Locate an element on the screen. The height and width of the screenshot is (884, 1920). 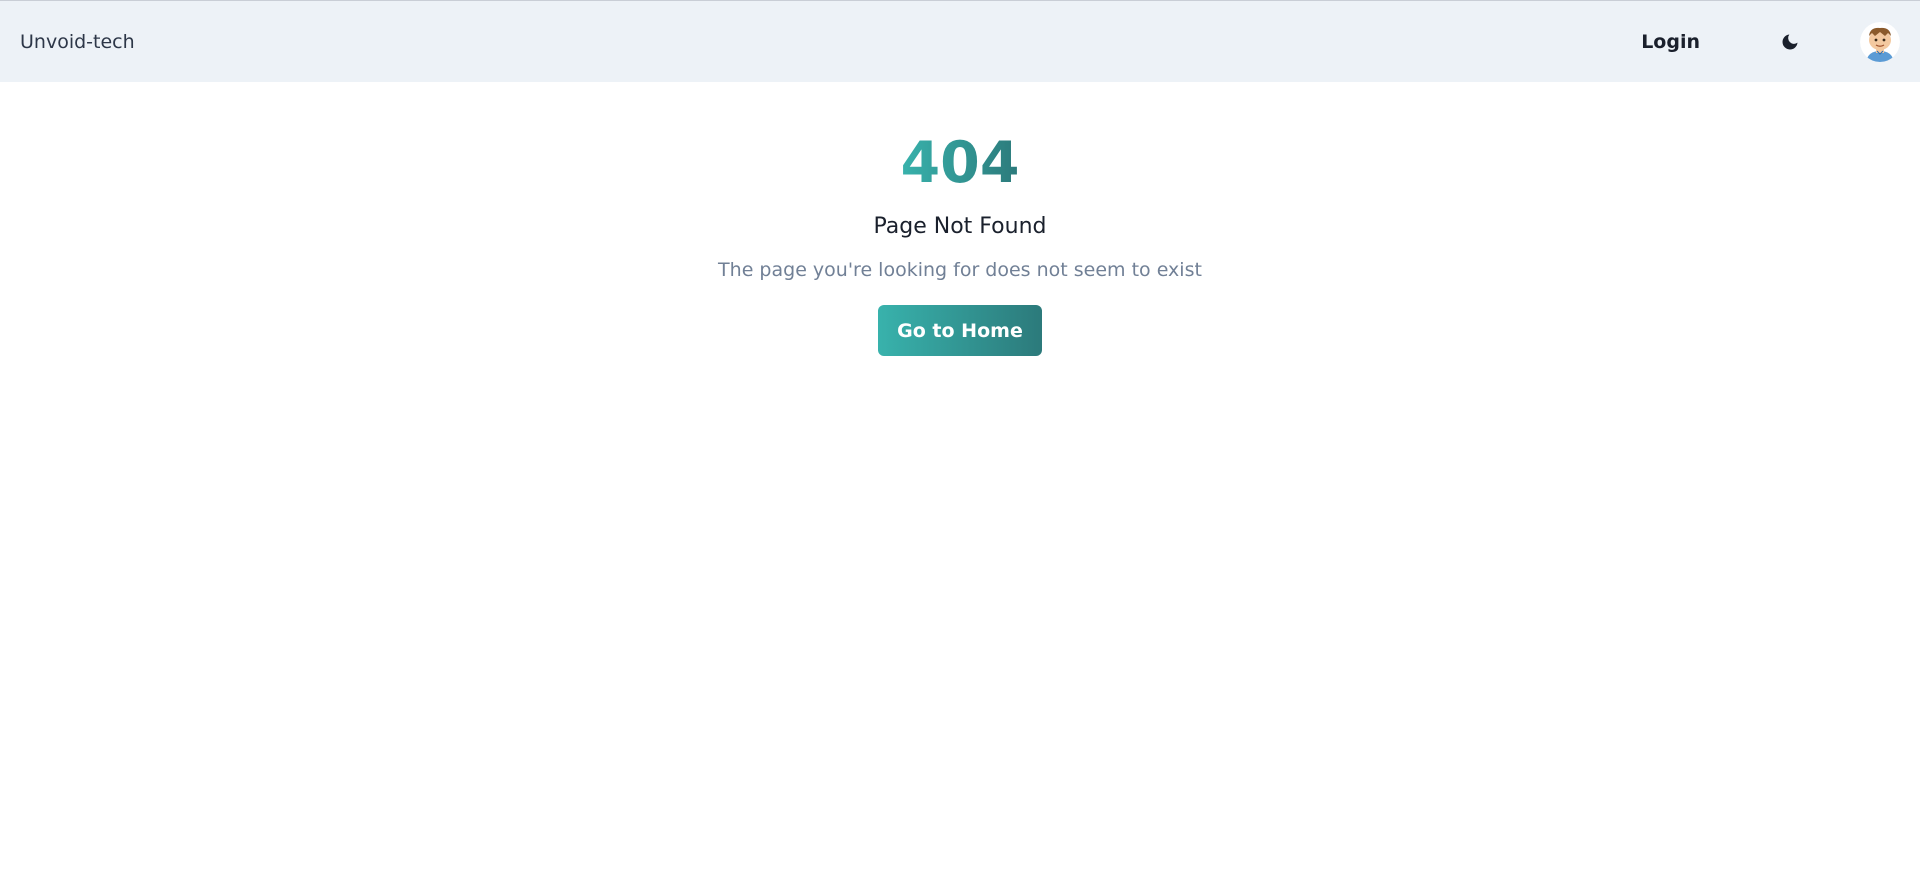
theme-toggle-button is located at coordinates (1790, 42).